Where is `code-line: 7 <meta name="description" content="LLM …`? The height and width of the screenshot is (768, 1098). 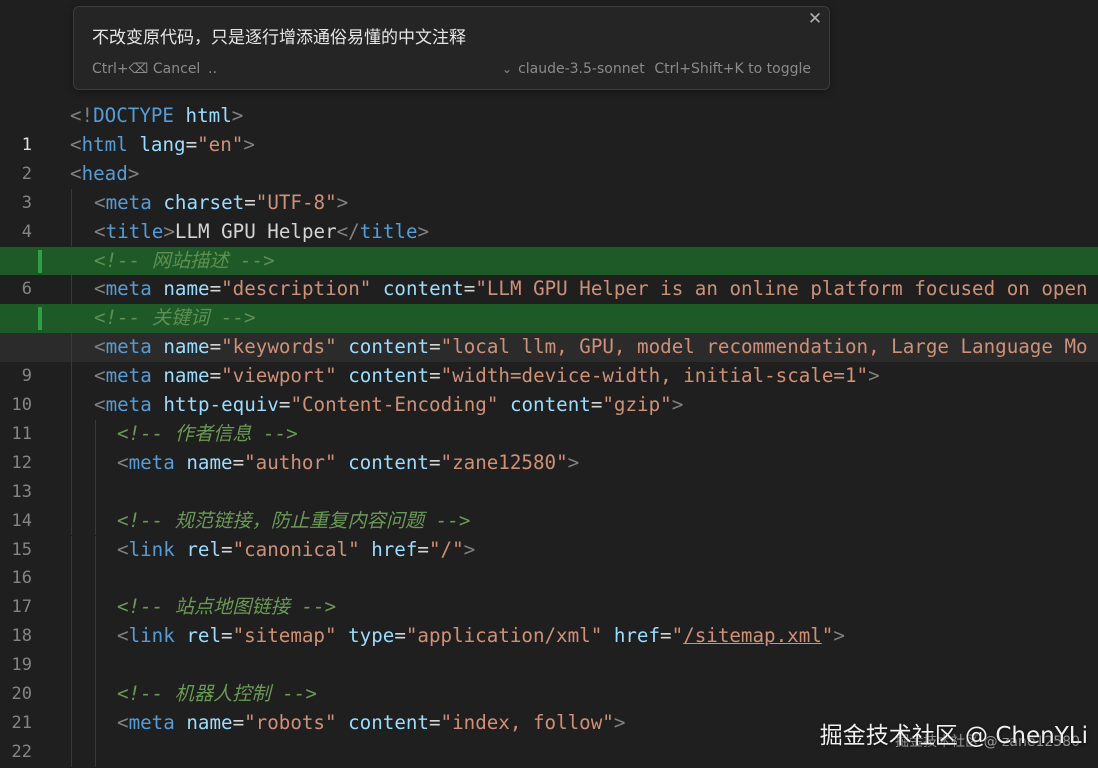
code-line: 7 <meta name="description" content="LLM … is located at coordinates (549, 301).